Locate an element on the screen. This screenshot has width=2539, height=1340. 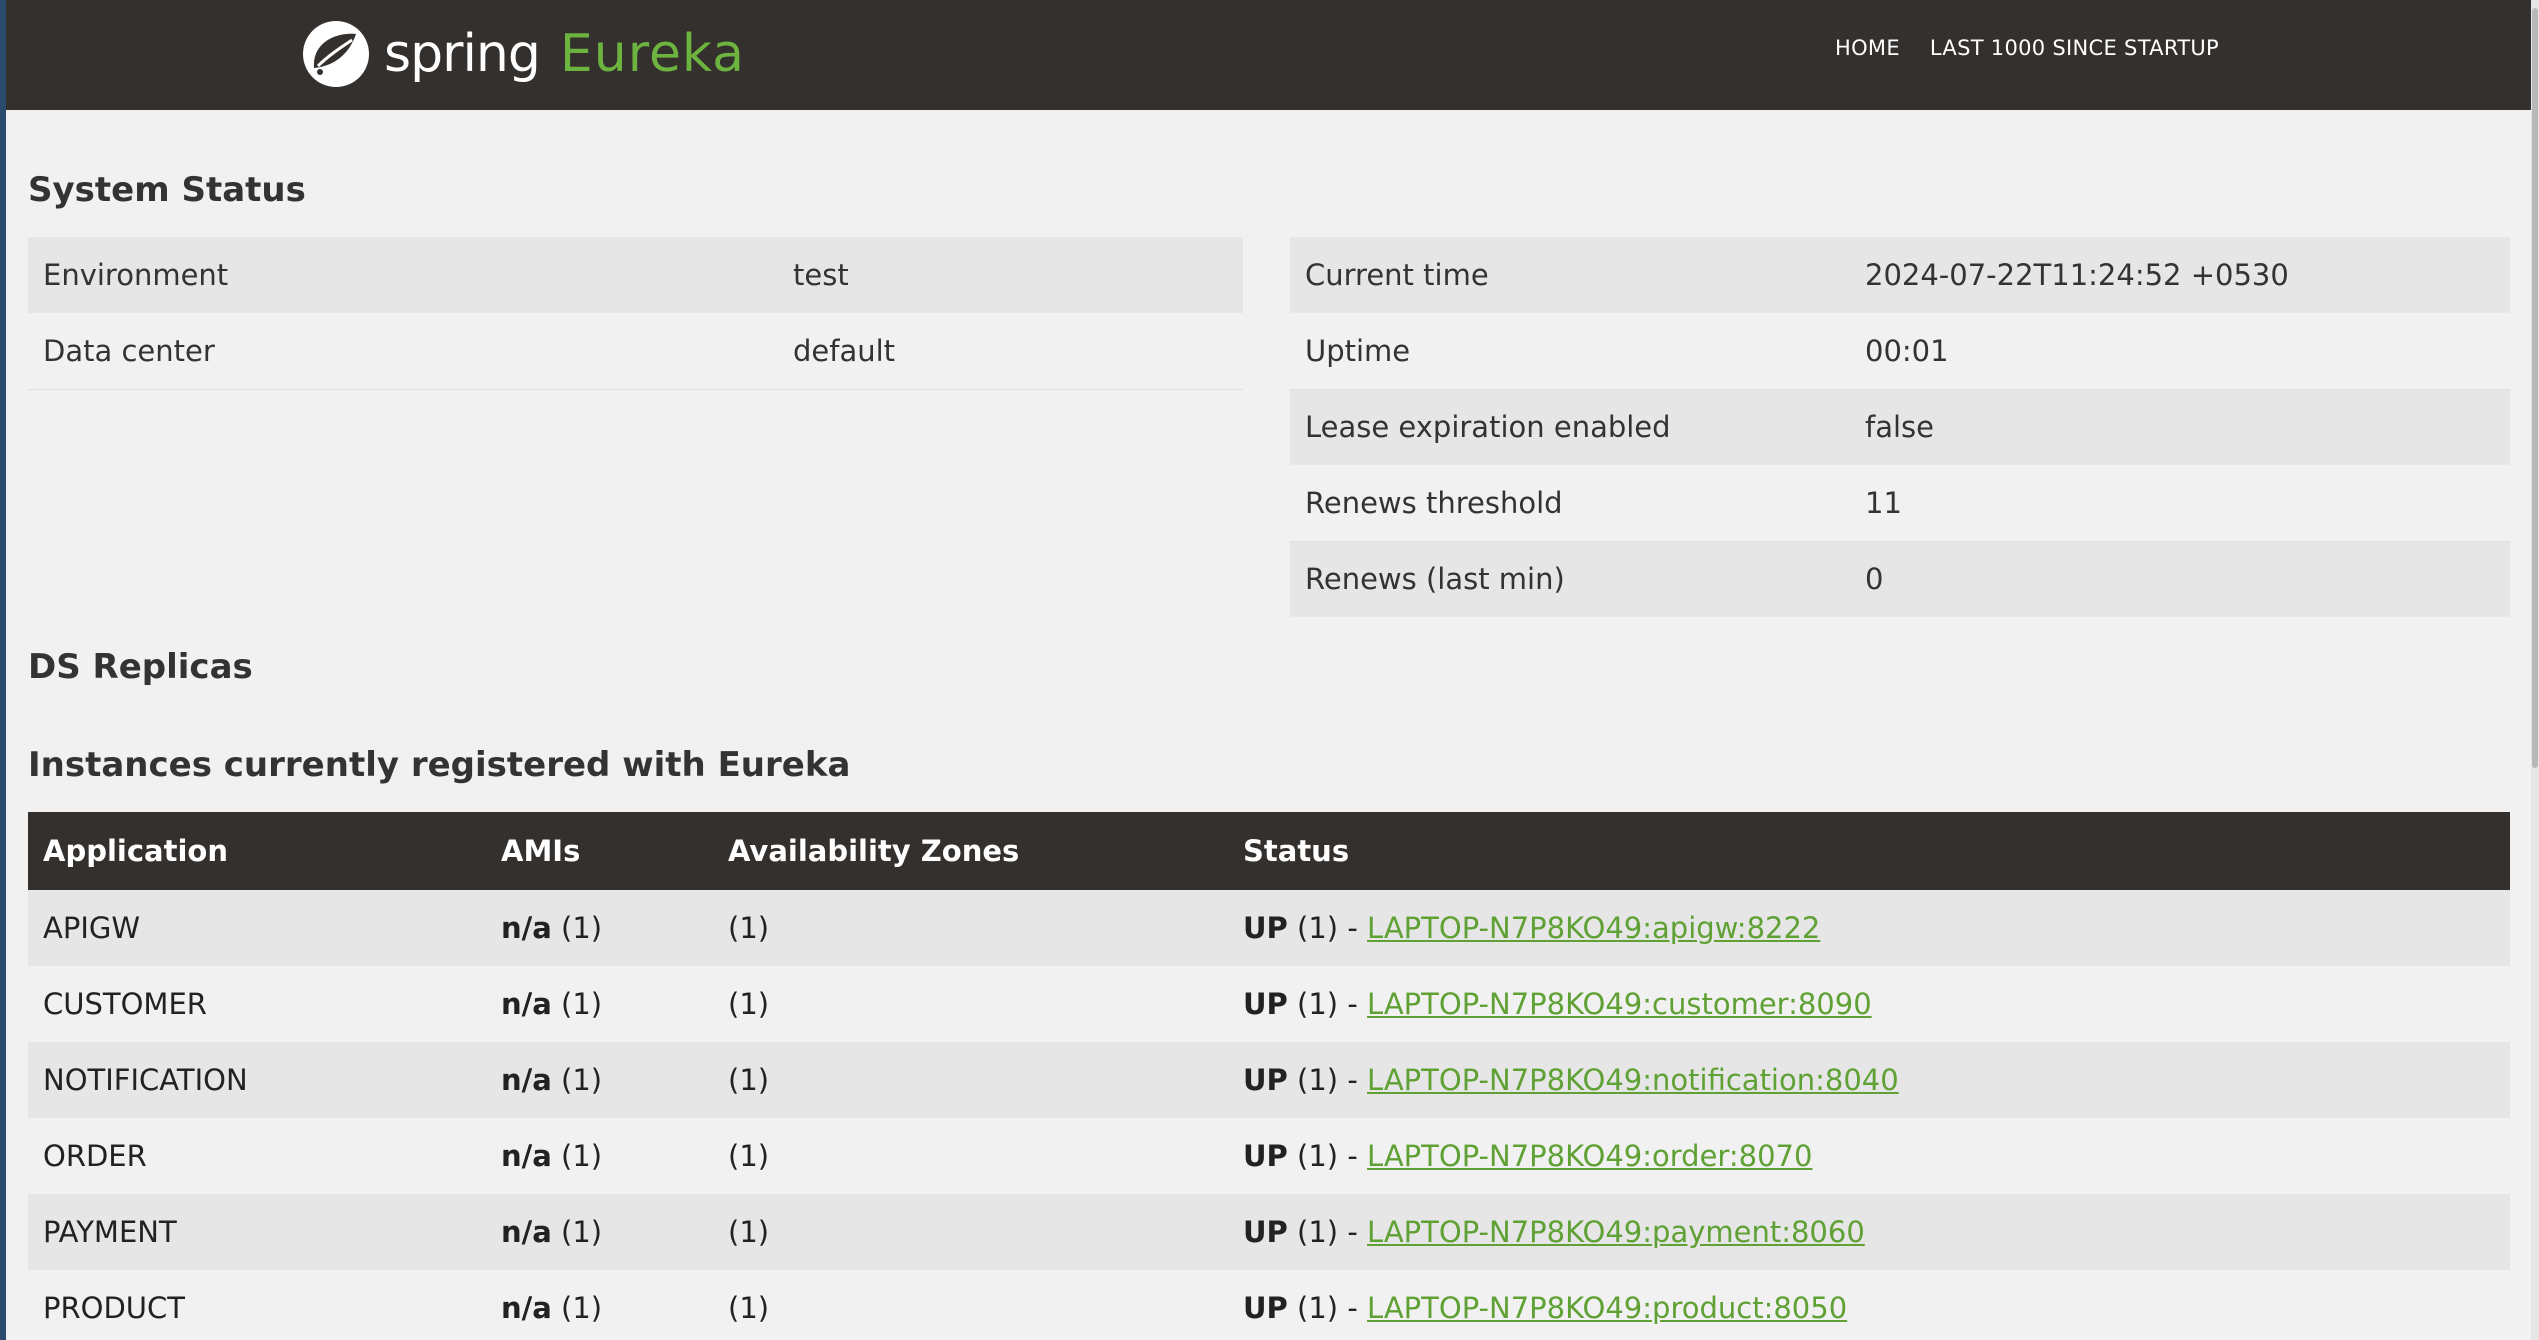
status-cell: UP (1) - LAPTOP-N7P8KO49:customer:8090 is located at coordinates (1869, 1004).